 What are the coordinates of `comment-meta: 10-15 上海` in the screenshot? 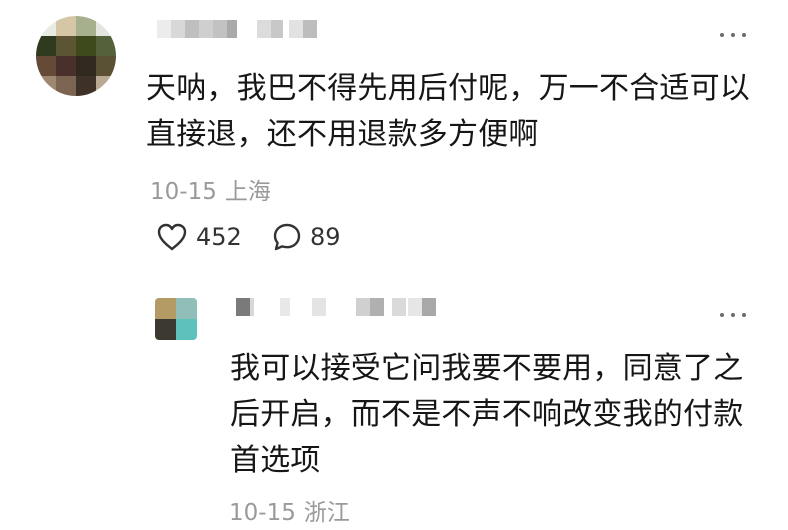 It's located at (210, 189).